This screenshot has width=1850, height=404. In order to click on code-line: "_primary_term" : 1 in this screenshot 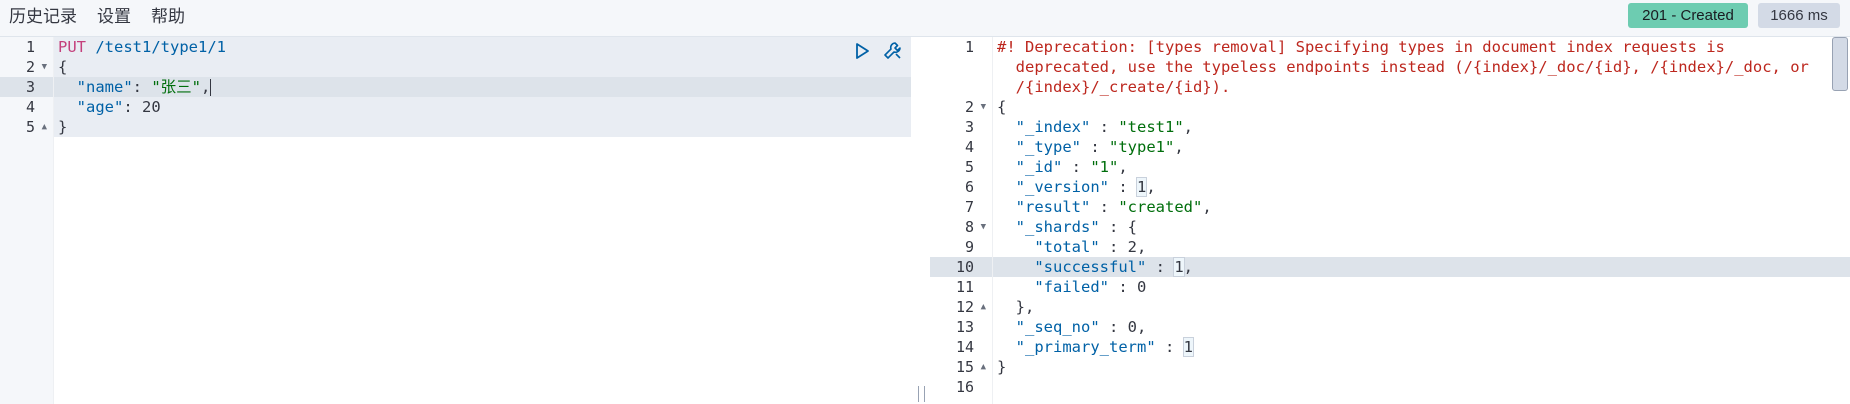, I will do `click(1105, 347)`.